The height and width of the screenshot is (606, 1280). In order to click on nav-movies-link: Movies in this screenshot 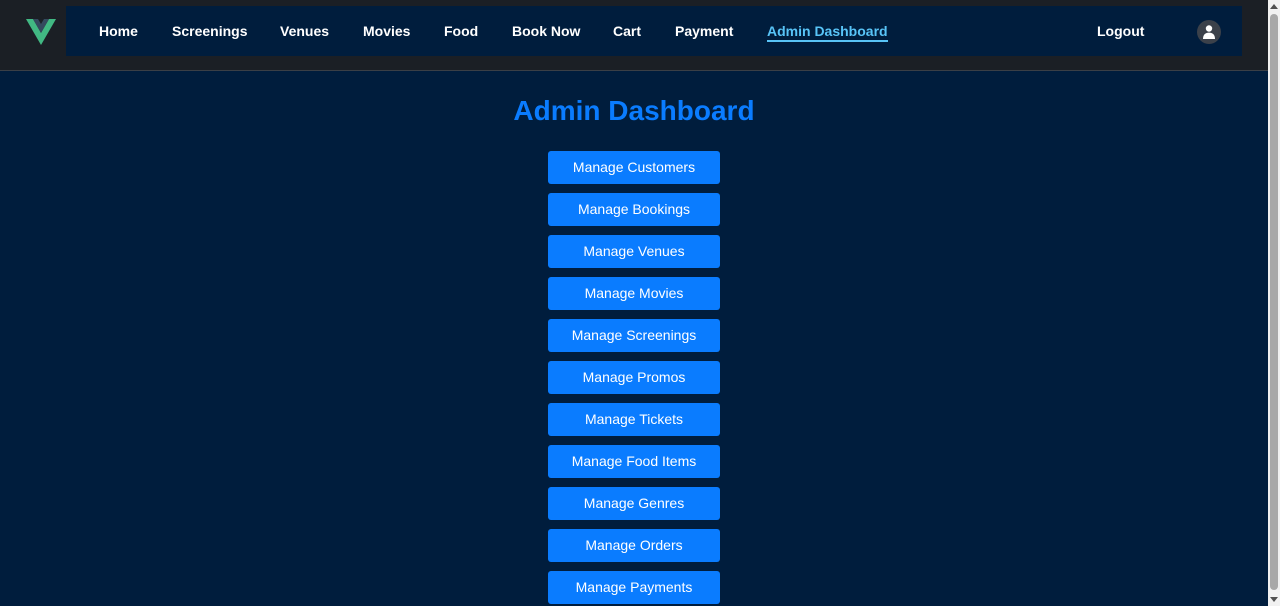, I will do `click(386, 31)`.